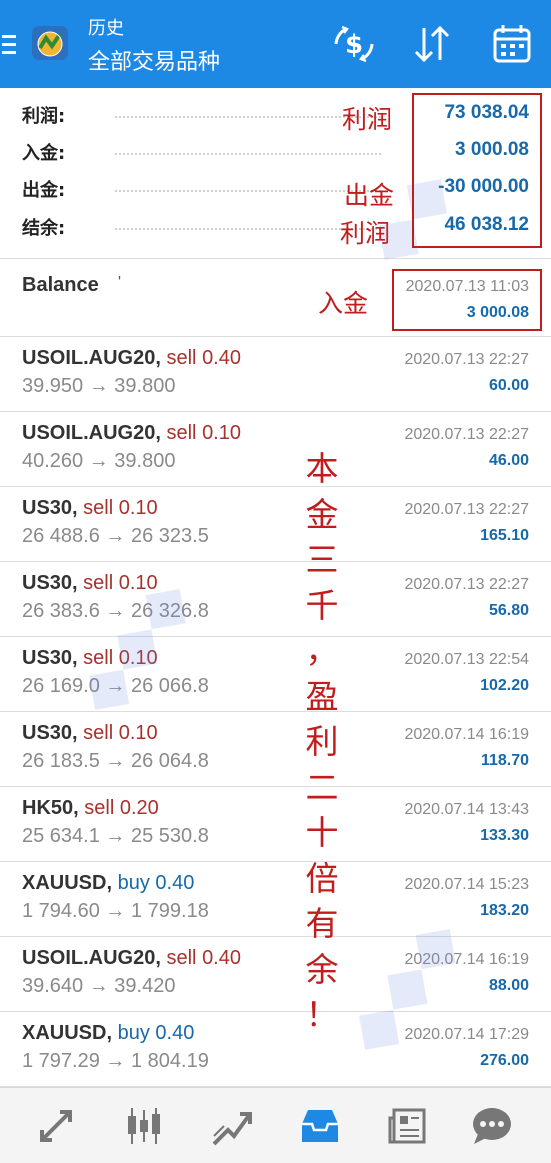 Image resolution: width=551 pixels, height=1163 pixels. I want to click on deposit-highlight-box, so click(467, 300).